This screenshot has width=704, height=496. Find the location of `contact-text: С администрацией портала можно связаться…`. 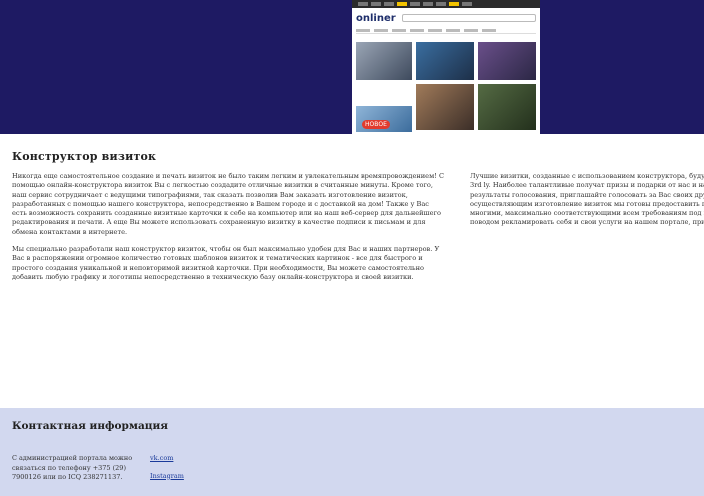

contact-text: С администрацией портала можно связаться… is located at coordinates (72, 467).